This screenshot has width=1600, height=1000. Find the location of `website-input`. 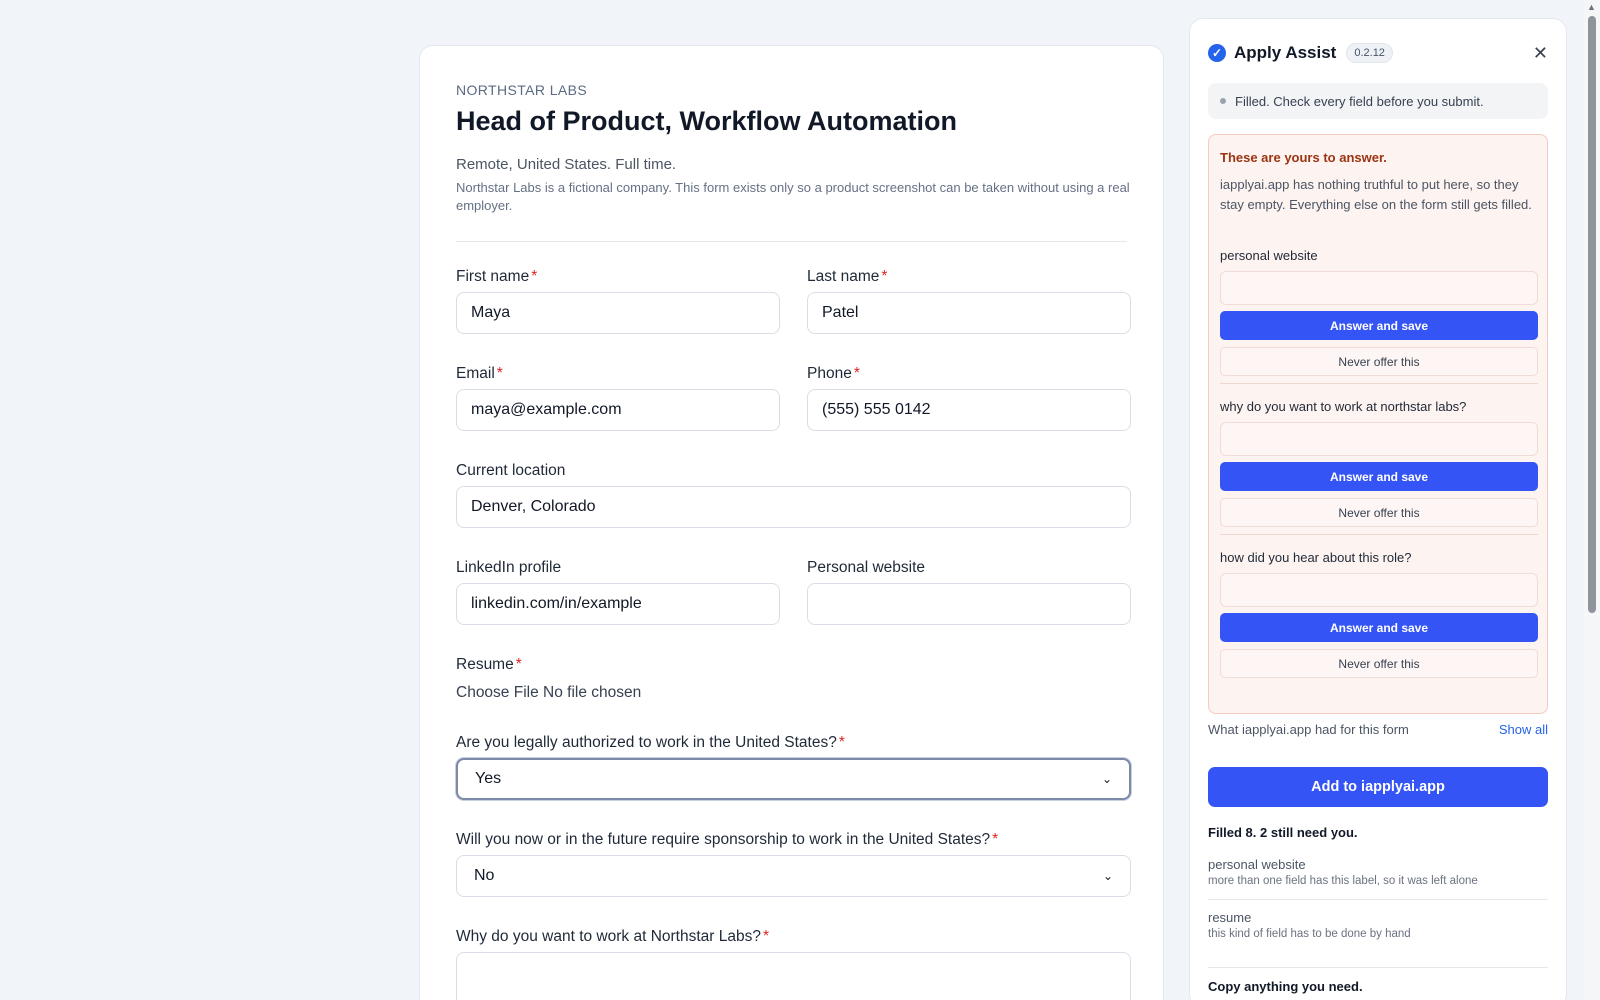

website-input is located at coordinates (969, 604).